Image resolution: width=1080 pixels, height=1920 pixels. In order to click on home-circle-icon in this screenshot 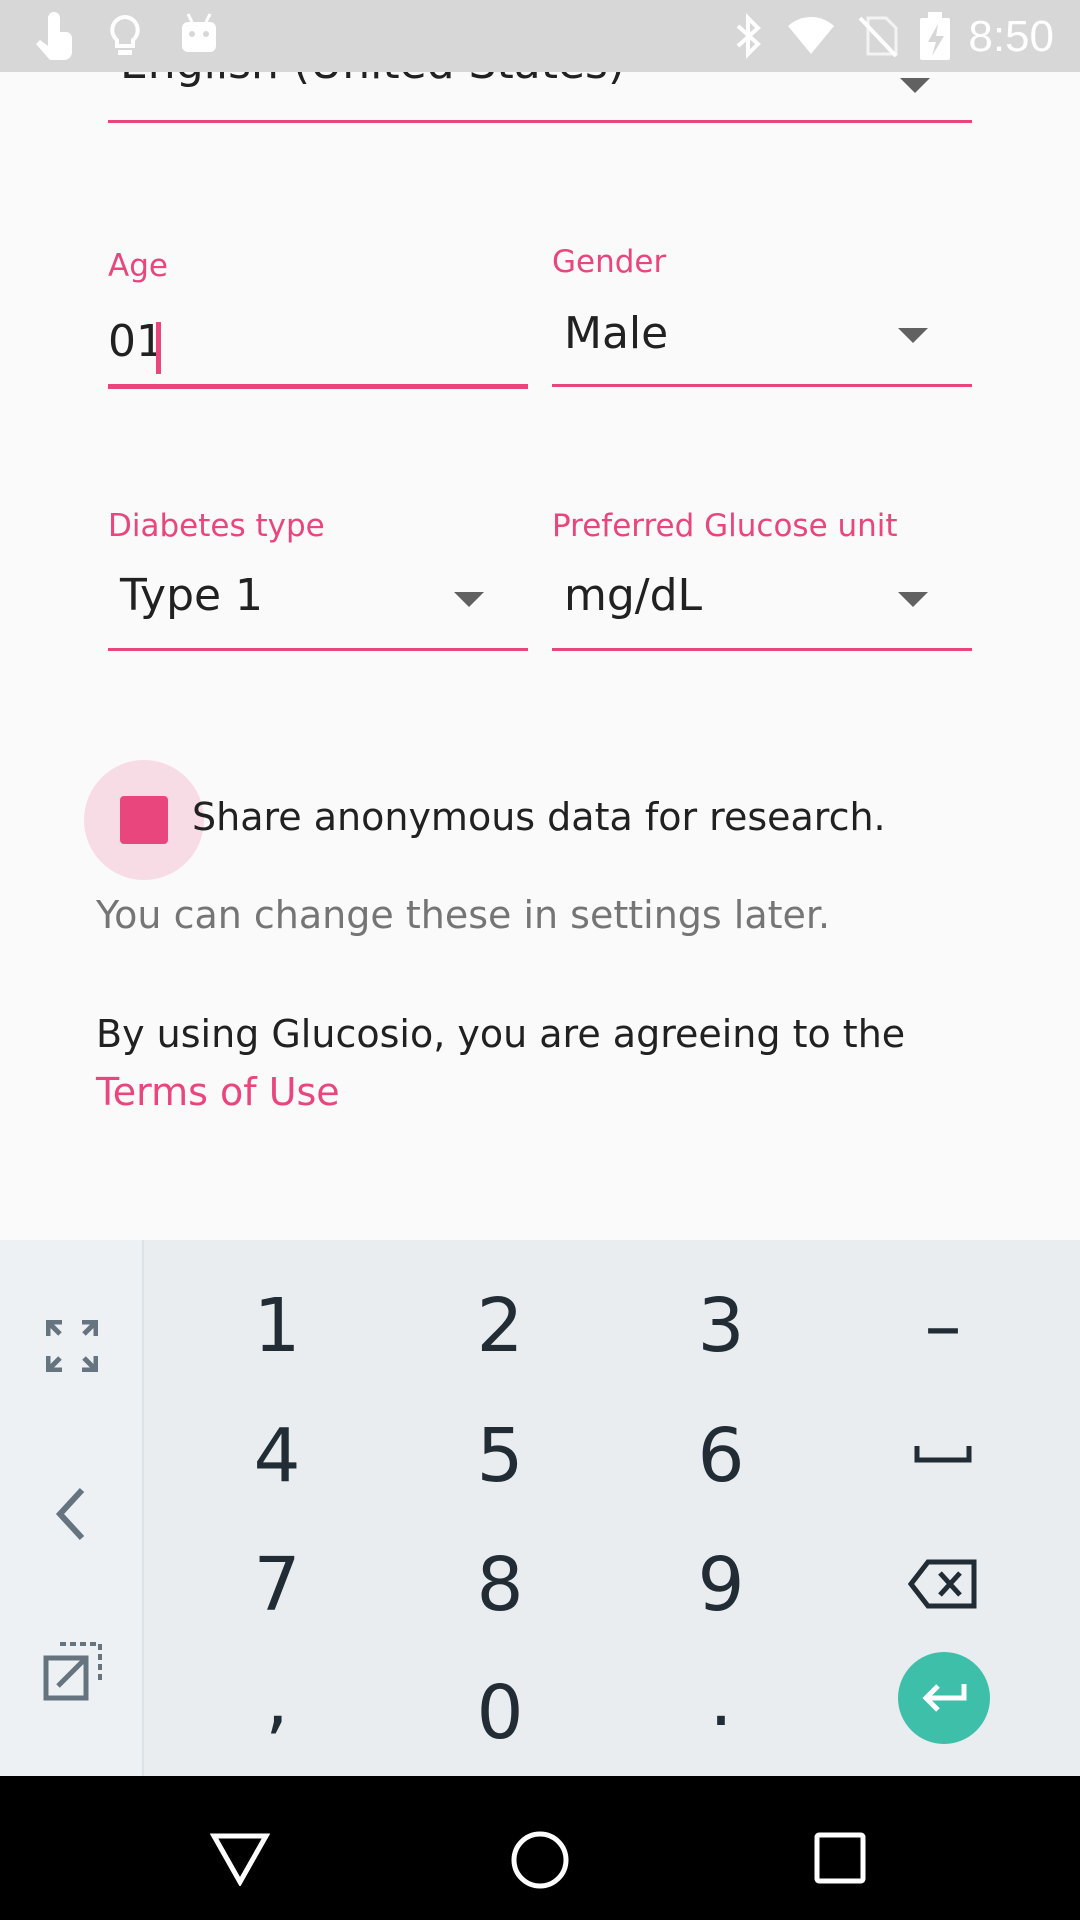, I will do `click(540, 1860)`.